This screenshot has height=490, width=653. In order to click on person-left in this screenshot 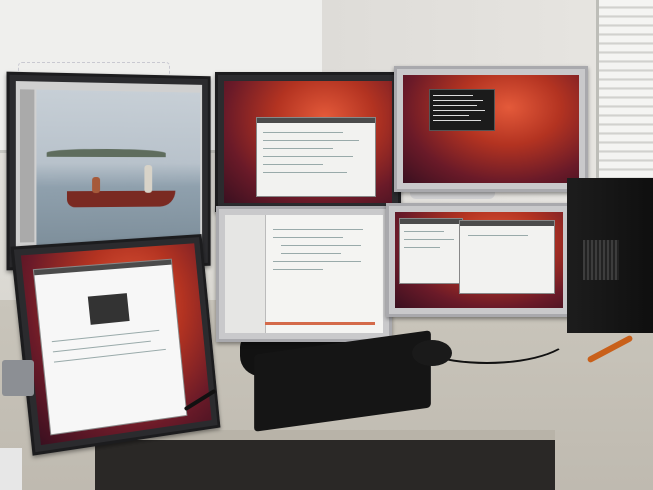, I will do `click(96, 185)`.